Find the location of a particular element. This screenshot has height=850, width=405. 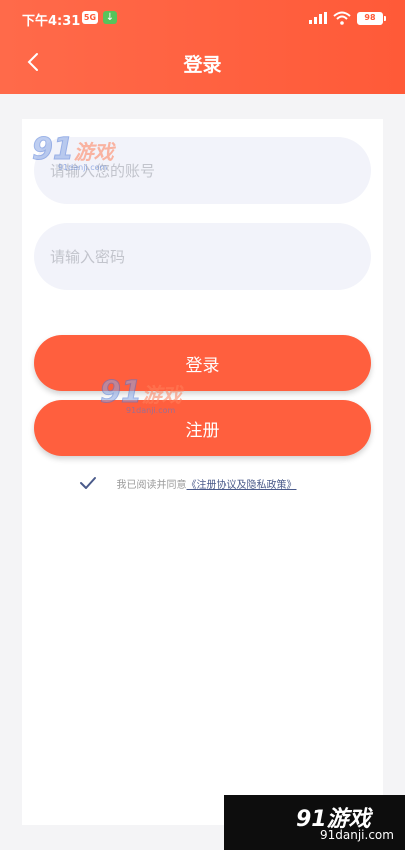

checkmark-icon is located at coordinates (88, 483).